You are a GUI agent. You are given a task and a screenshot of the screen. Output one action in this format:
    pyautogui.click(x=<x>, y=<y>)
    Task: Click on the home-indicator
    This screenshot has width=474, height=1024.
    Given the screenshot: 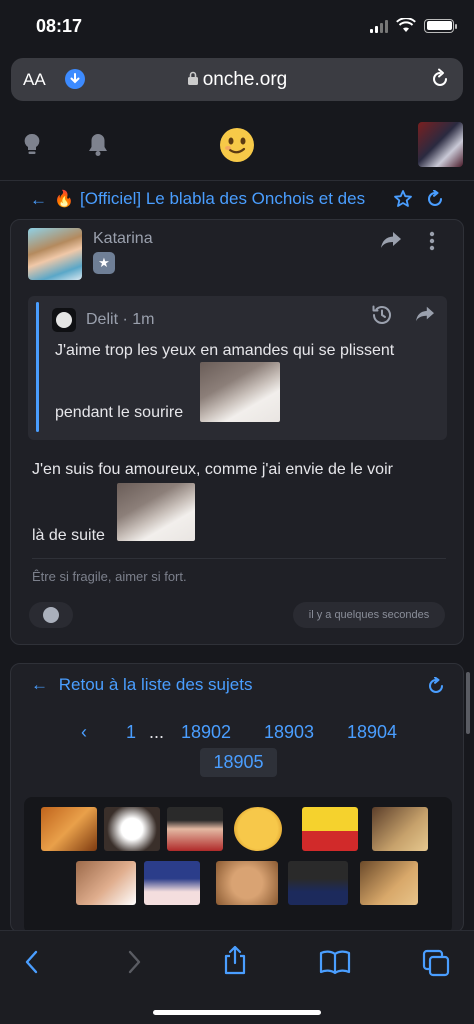 What is the action you would take?
    pyautogui.click(x=237, y=1012)
    